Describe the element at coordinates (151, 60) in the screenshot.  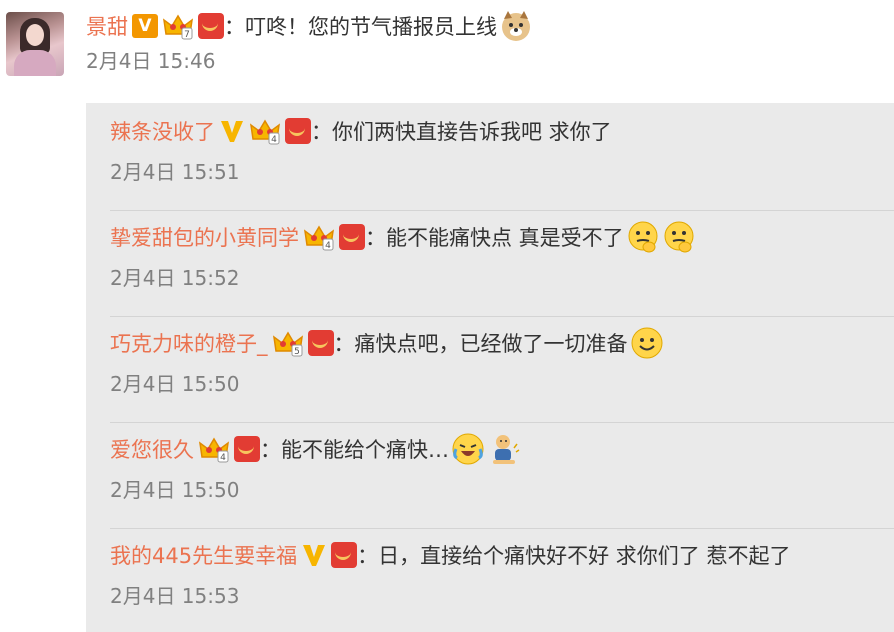
I see `comment-time: 2月4日 15:46` at that location.